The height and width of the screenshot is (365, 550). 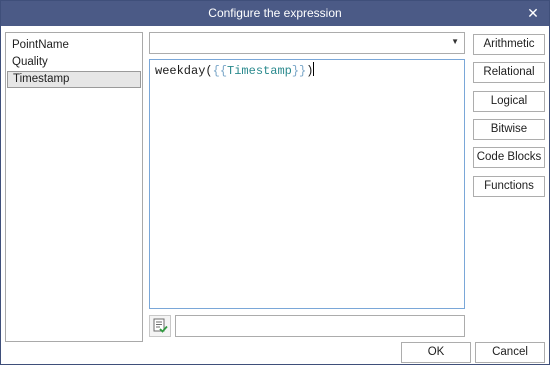 I want to click on function-dropdown: ▼, so click(x=307, y=43).